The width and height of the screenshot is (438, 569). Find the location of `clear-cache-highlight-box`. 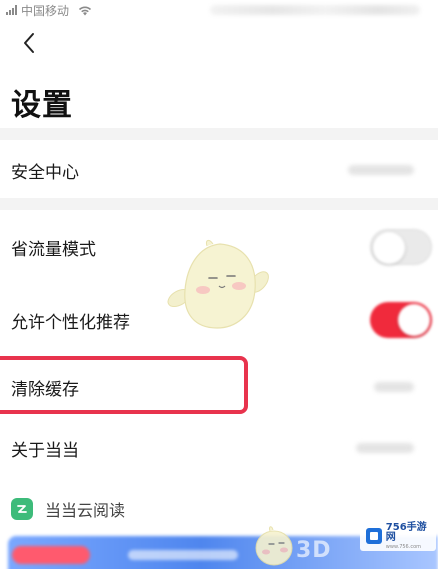

clear-cache-highlight-box is located at coordinates (124, 385).